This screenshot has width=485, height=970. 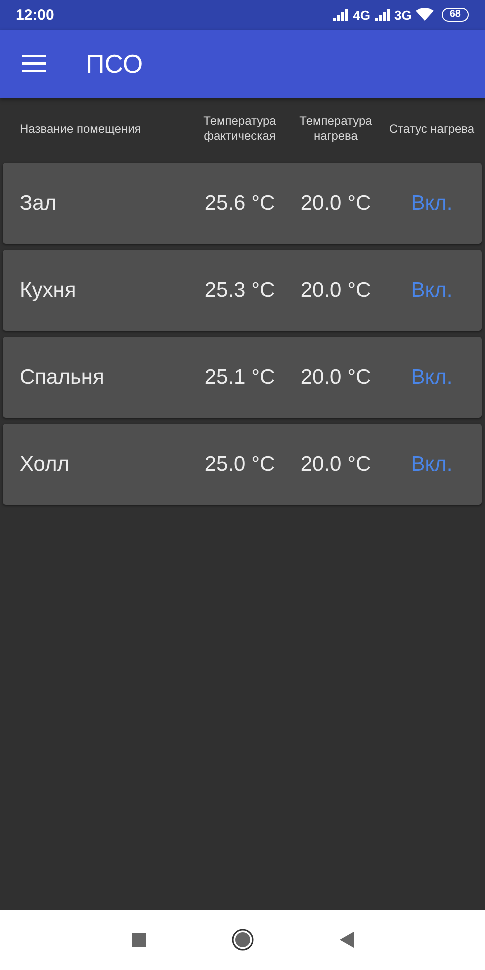 I want to click on wifi-icon, so click(x=425, y=15).